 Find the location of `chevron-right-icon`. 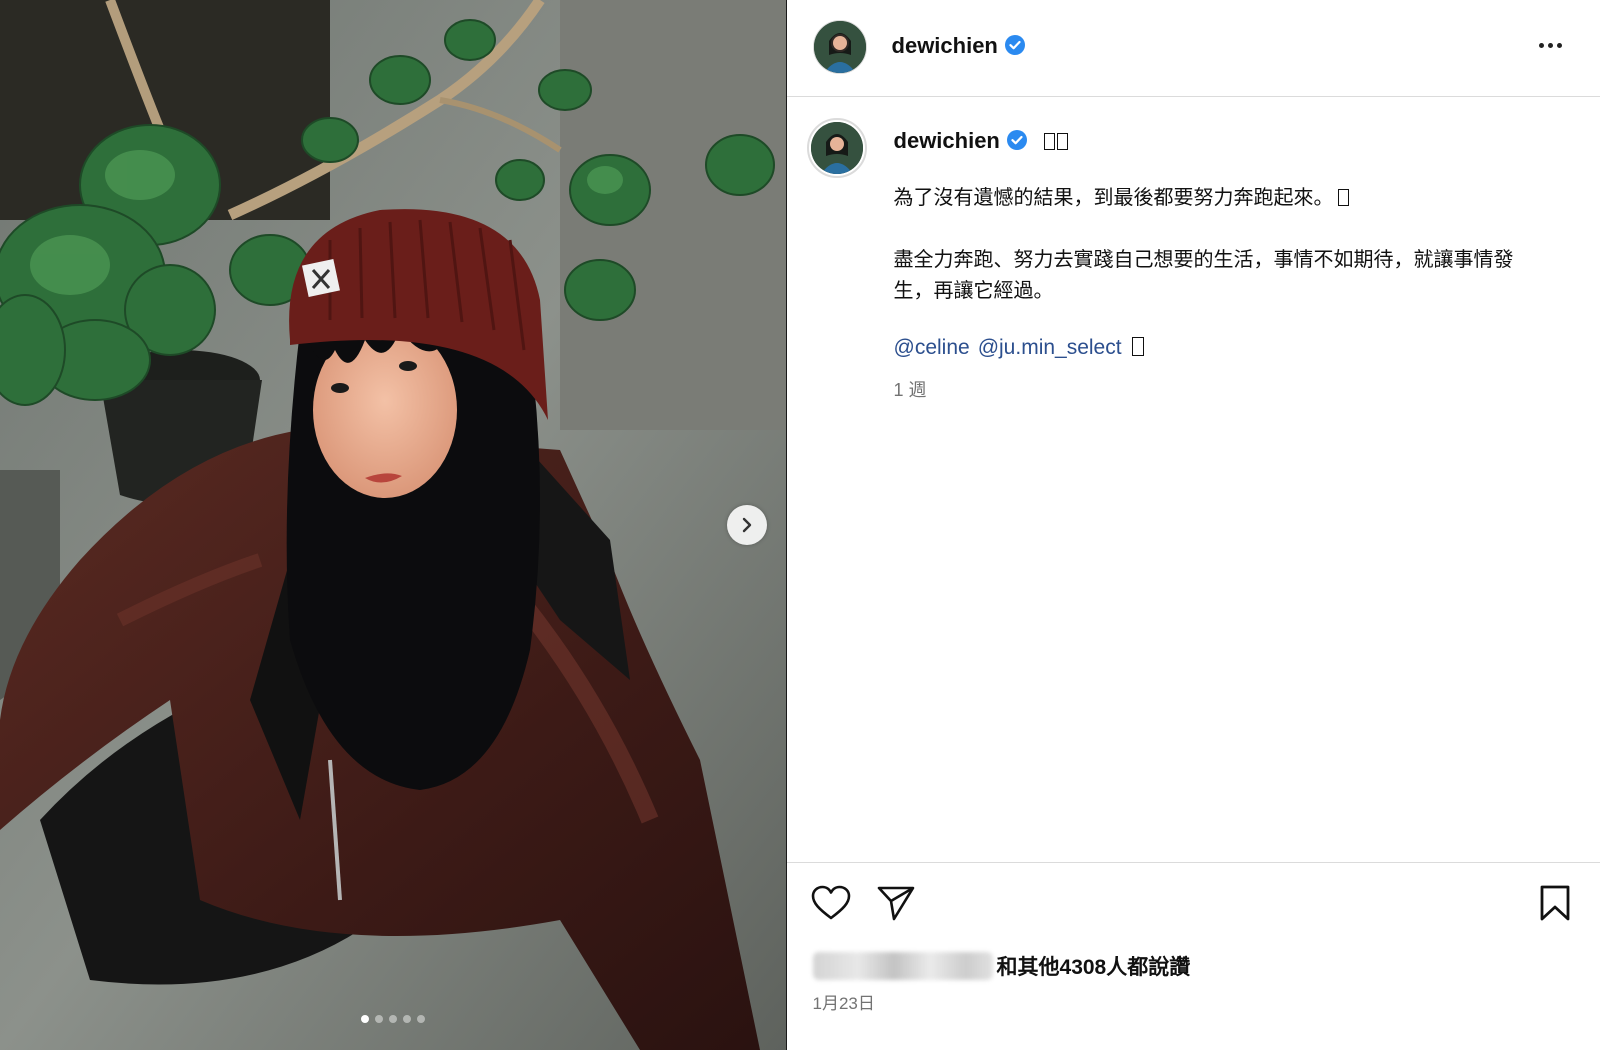

chevron-right-icon is located at coordinates (747, 525).